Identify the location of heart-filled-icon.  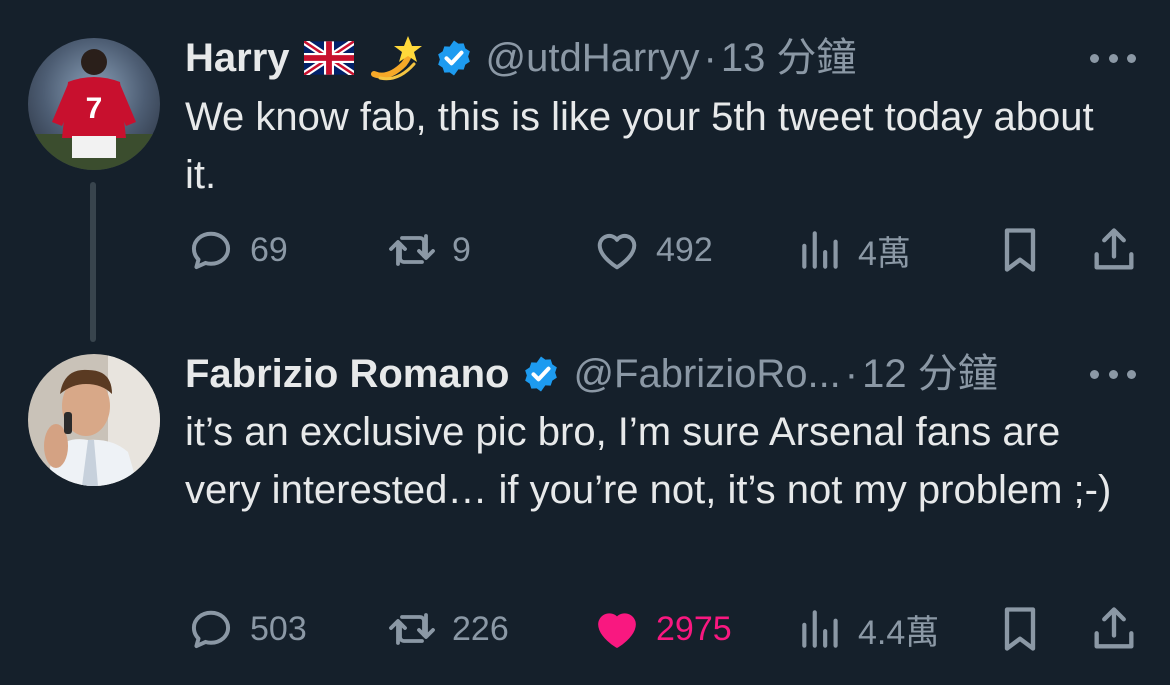
(617, 630).